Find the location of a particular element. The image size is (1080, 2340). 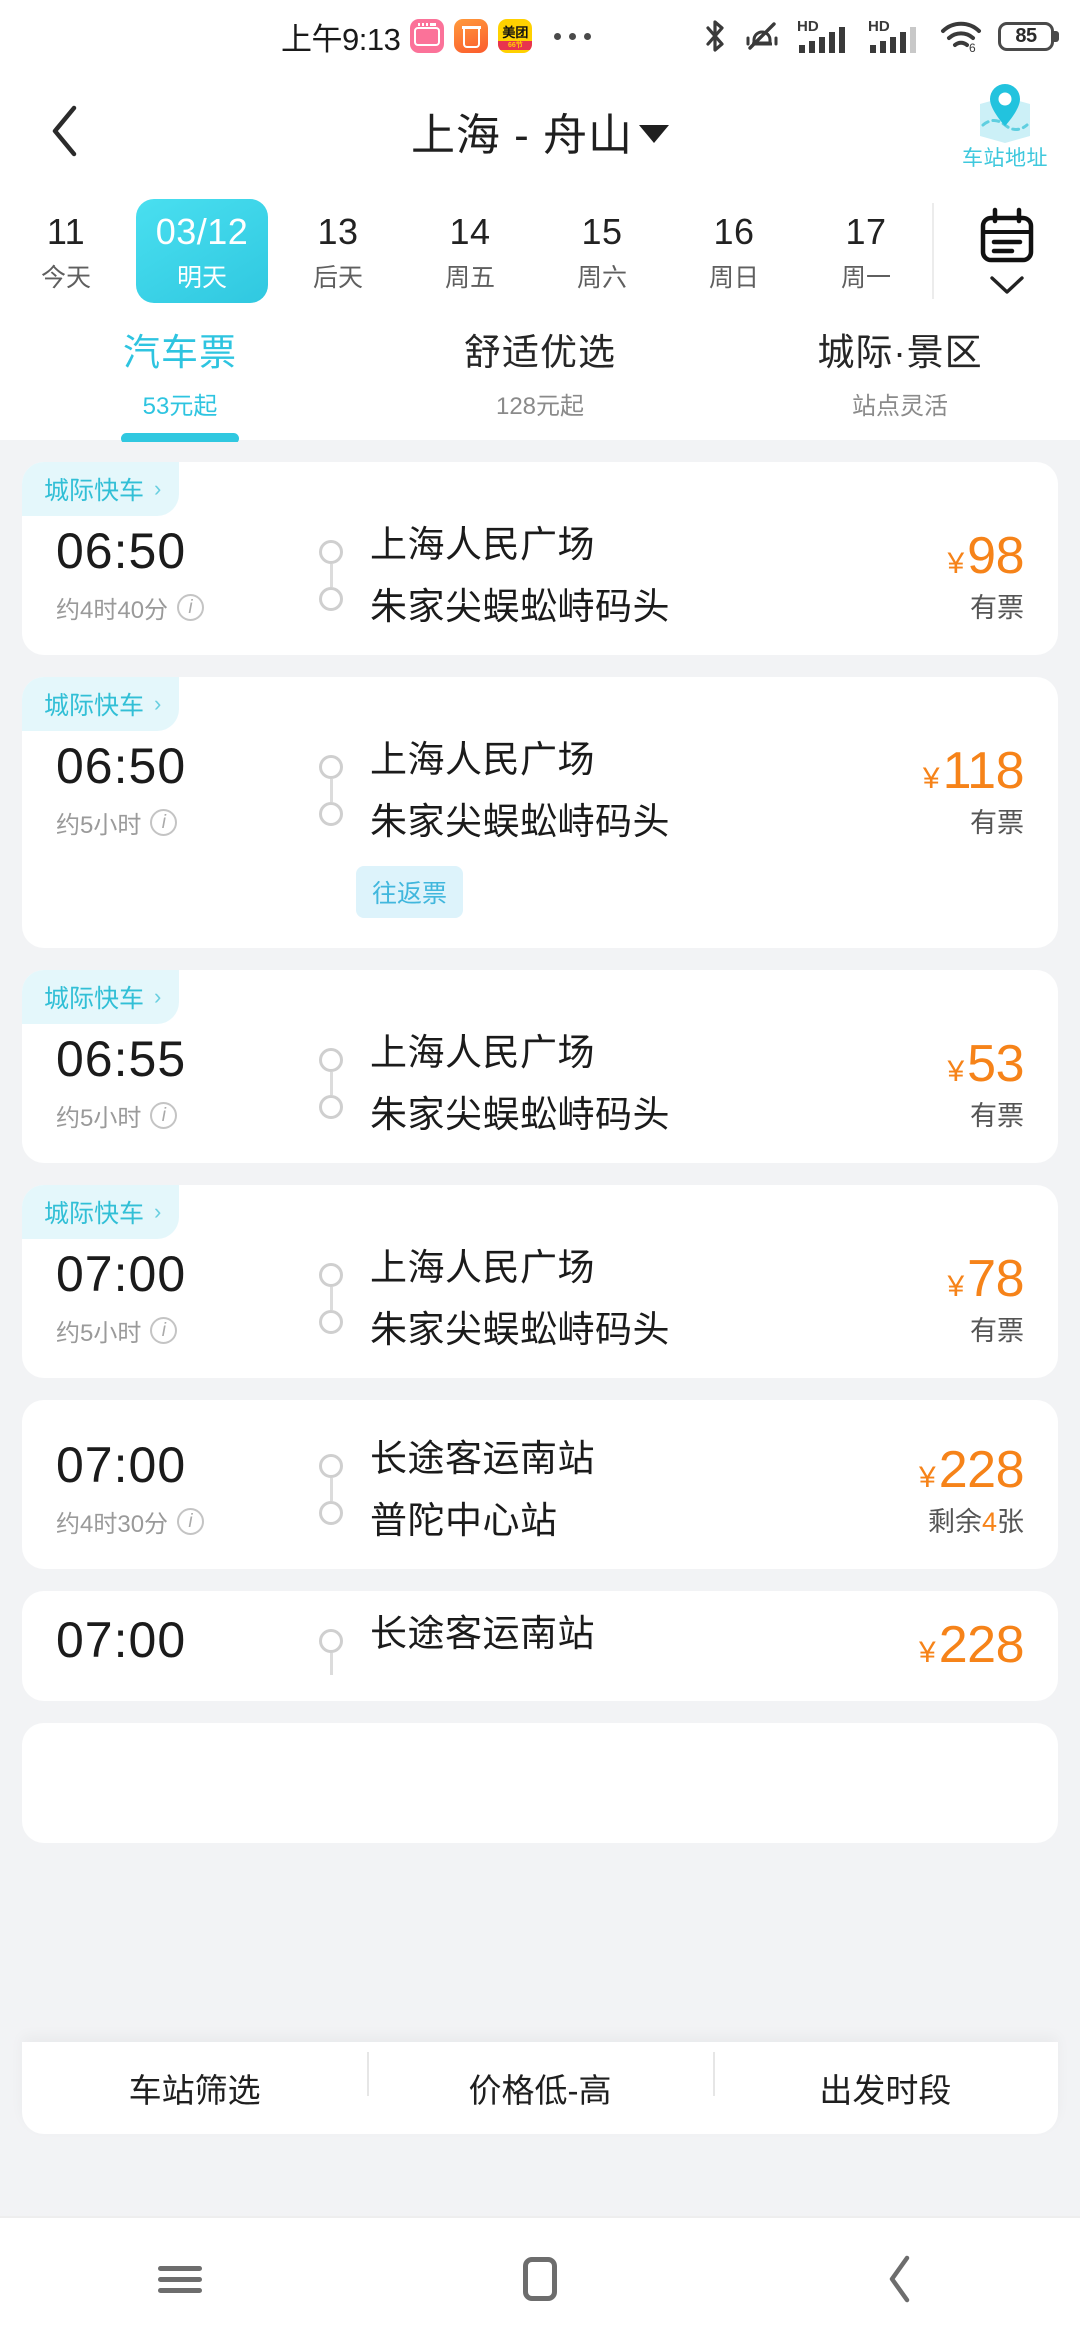

header-back-button is located at coordinates (65, 131).